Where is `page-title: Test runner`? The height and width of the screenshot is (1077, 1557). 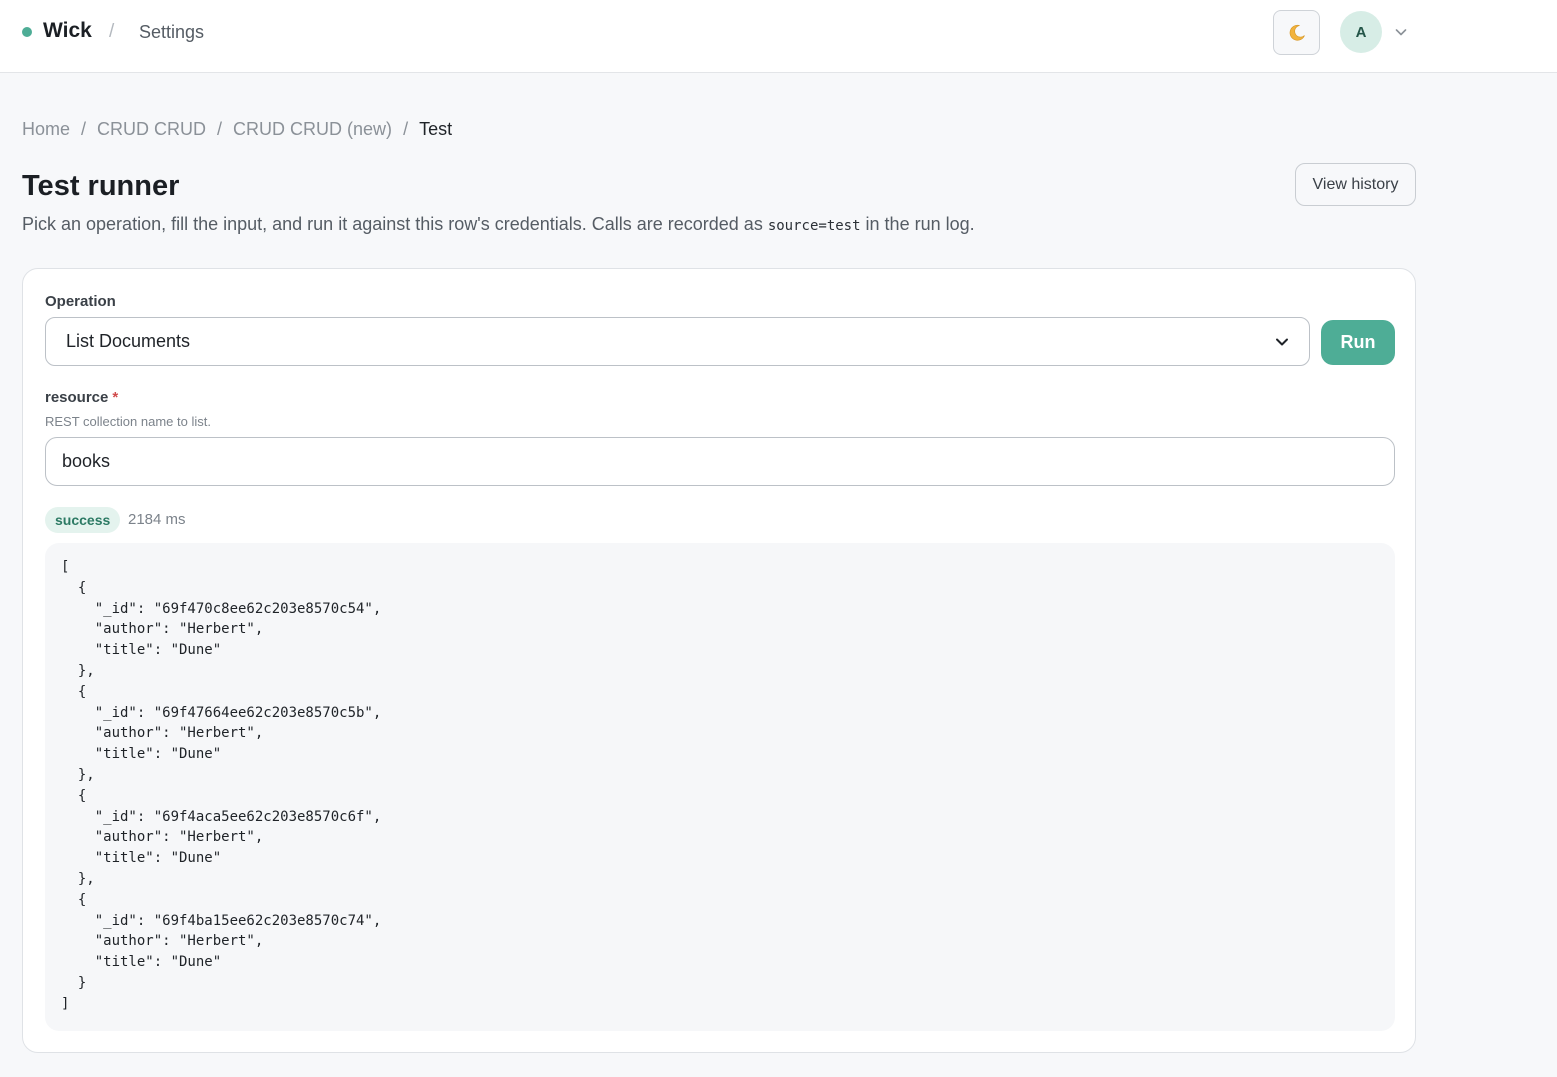
page-title: Test runner is located at coordinates (101, 186).